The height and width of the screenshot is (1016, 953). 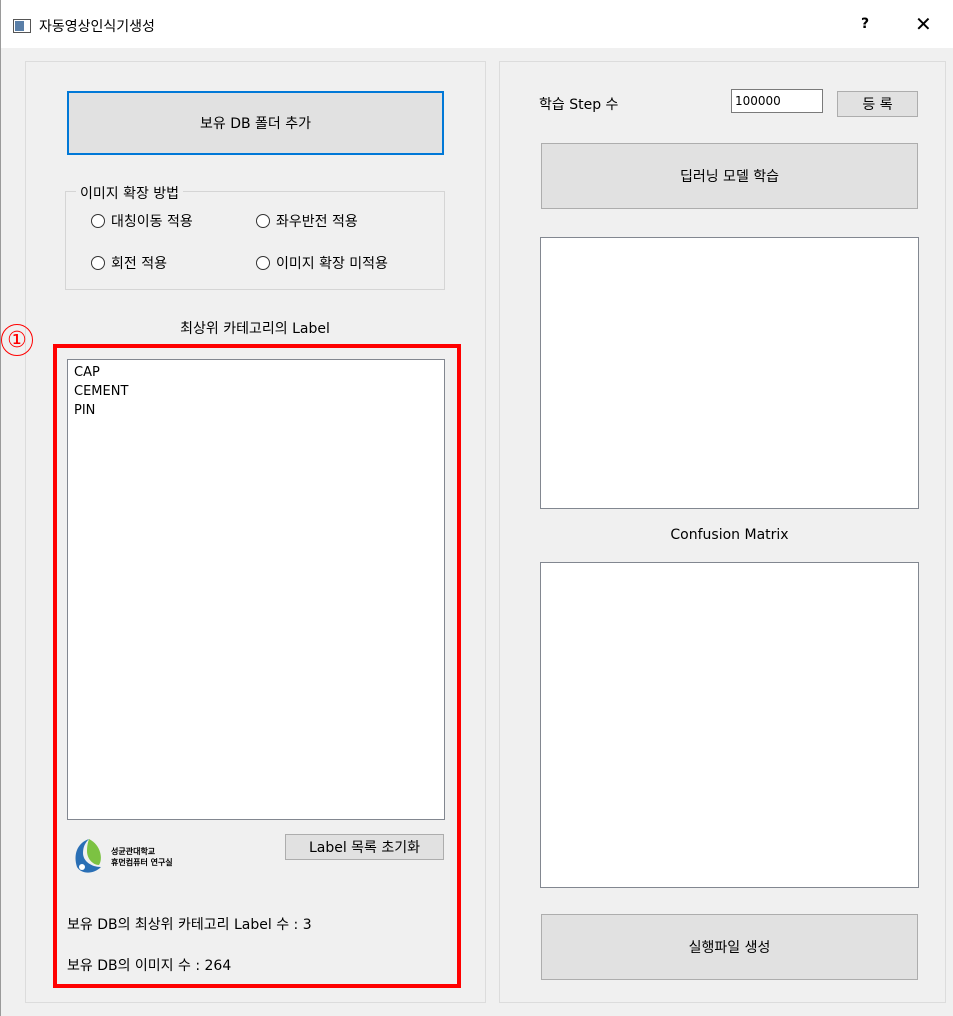 What do you see at coordinates (317, 222) in the screenshot?
I see `radio-label: 좌우반전 적용` at bounding box center [317, 222].